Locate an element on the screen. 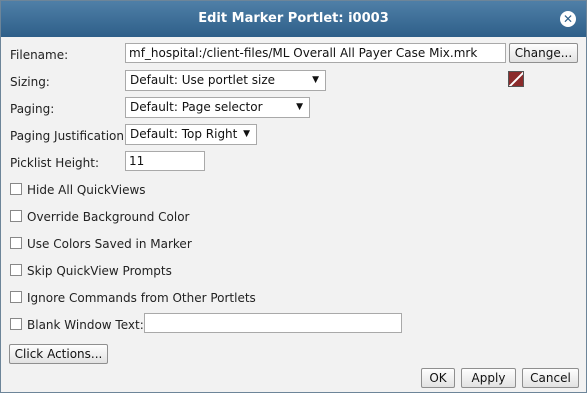 This screenshot has height=393, width=587. use-saved-colors-checkbox is located at coordinates (16, 243).